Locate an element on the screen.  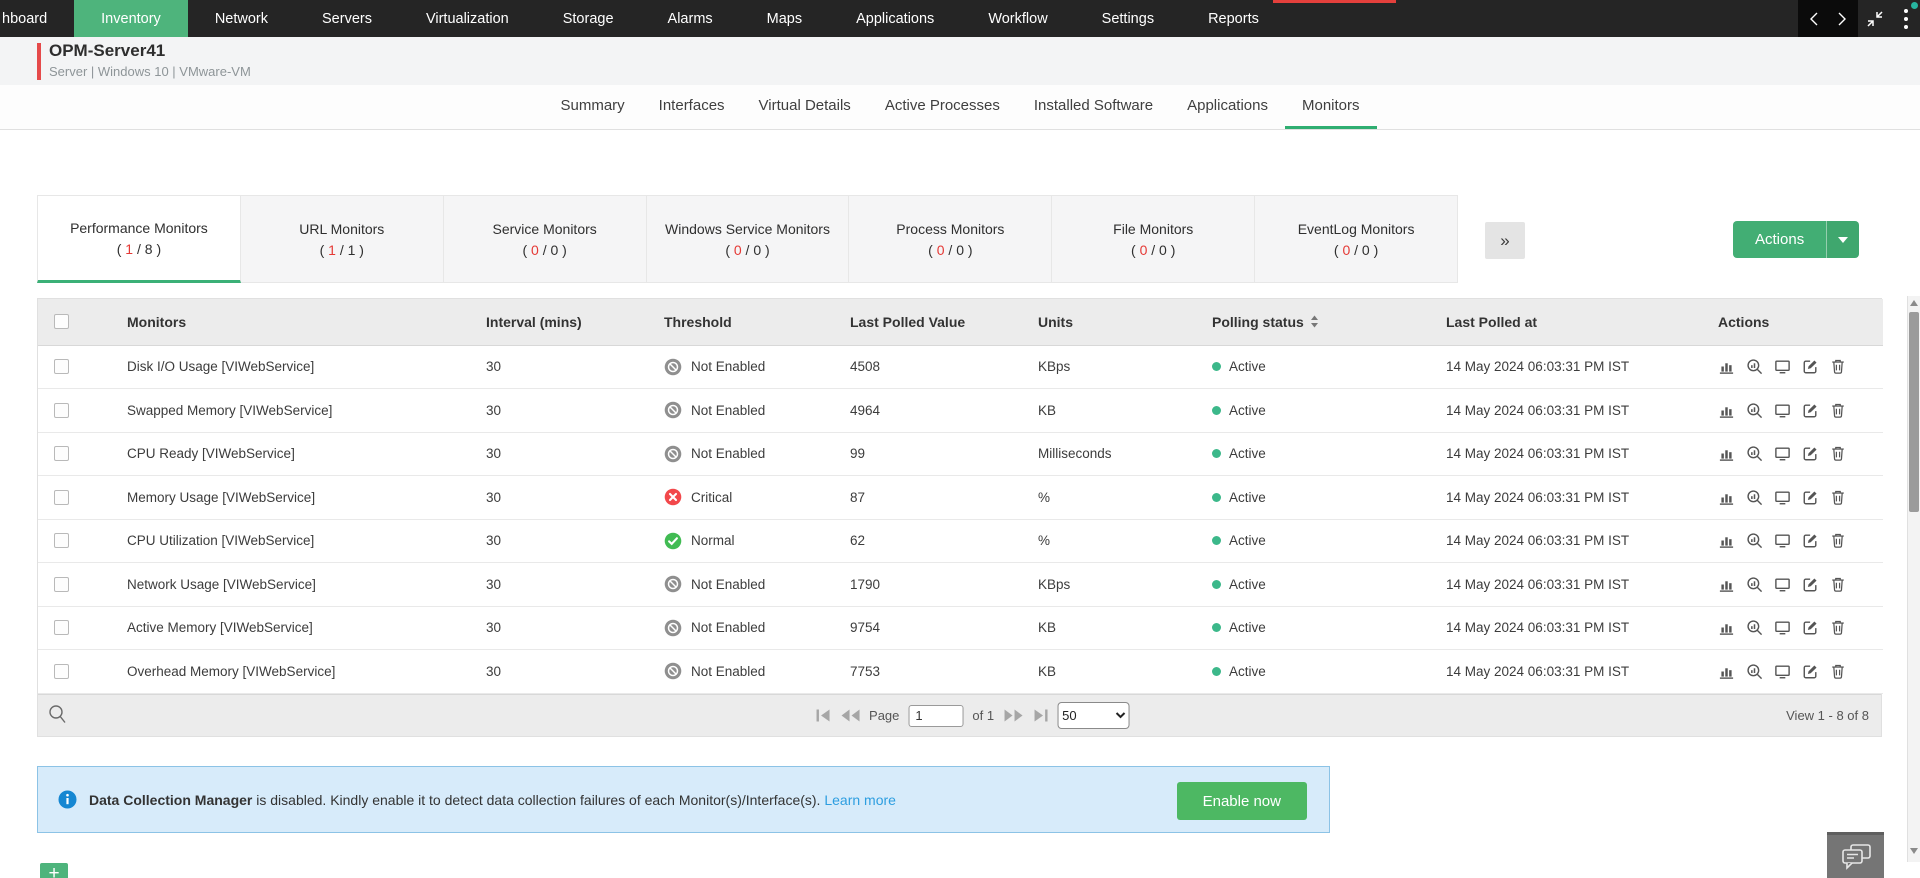
add-button: + is located at coordinates (54, 870).